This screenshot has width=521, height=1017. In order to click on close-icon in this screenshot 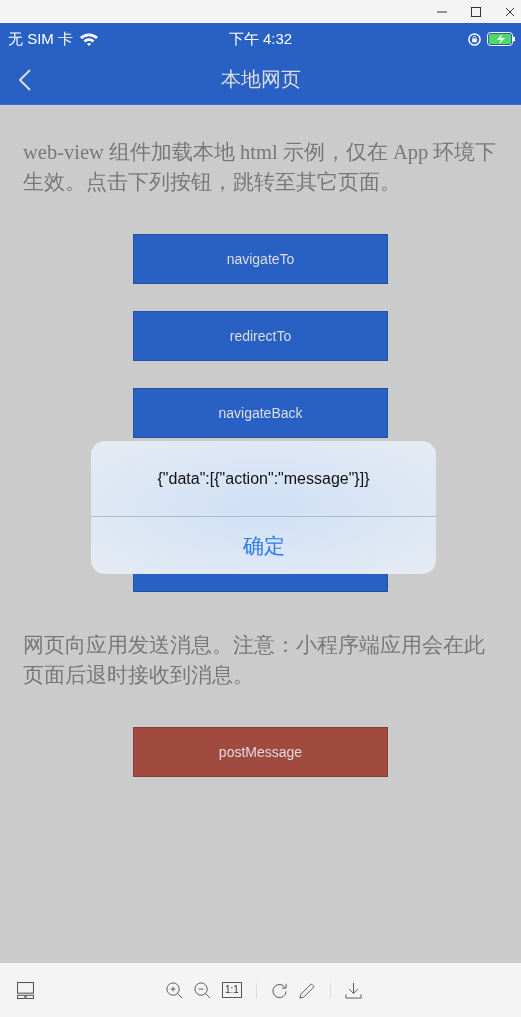, I will do `click(510, 11)`.